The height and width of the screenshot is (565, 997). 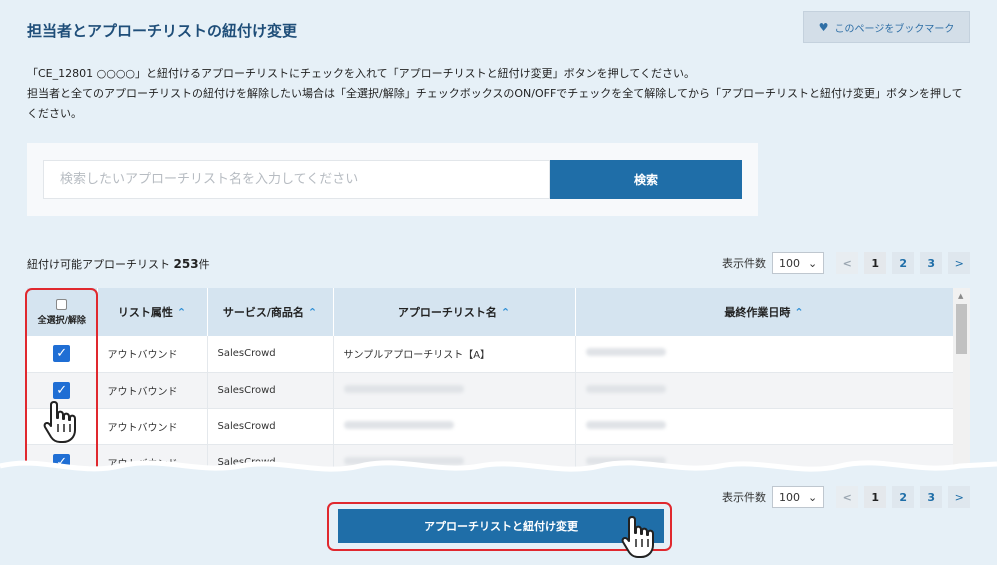 I want to click on pagination-bottom: 表示件数 100 ⌄ < 1 2 3 >, so click(x=846, y=497).